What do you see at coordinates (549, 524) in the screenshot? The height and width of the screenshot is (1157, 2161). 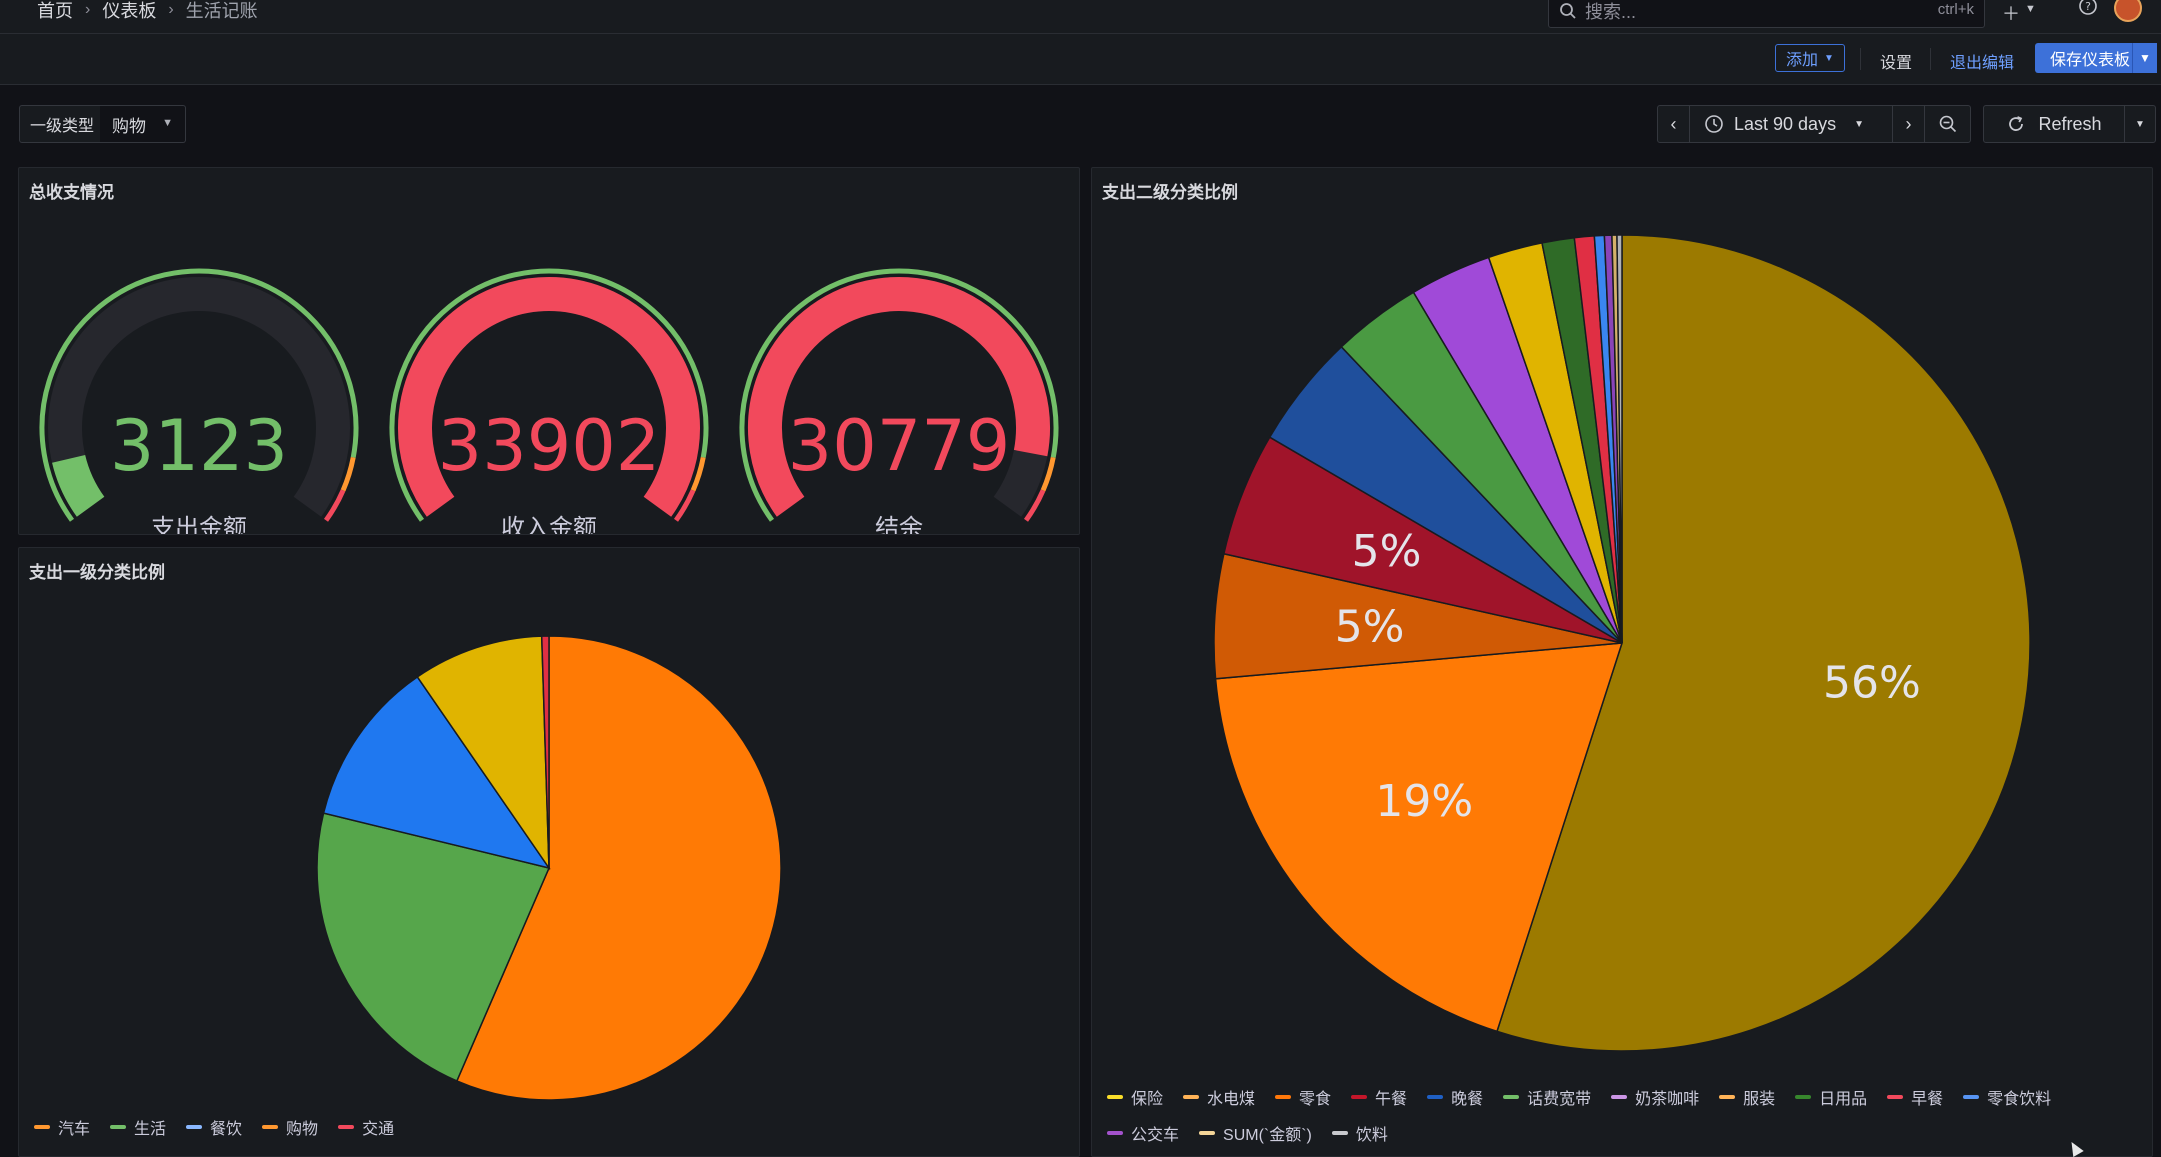 I see `gauge-label: 收入金额` at bounding box center [549, 524].